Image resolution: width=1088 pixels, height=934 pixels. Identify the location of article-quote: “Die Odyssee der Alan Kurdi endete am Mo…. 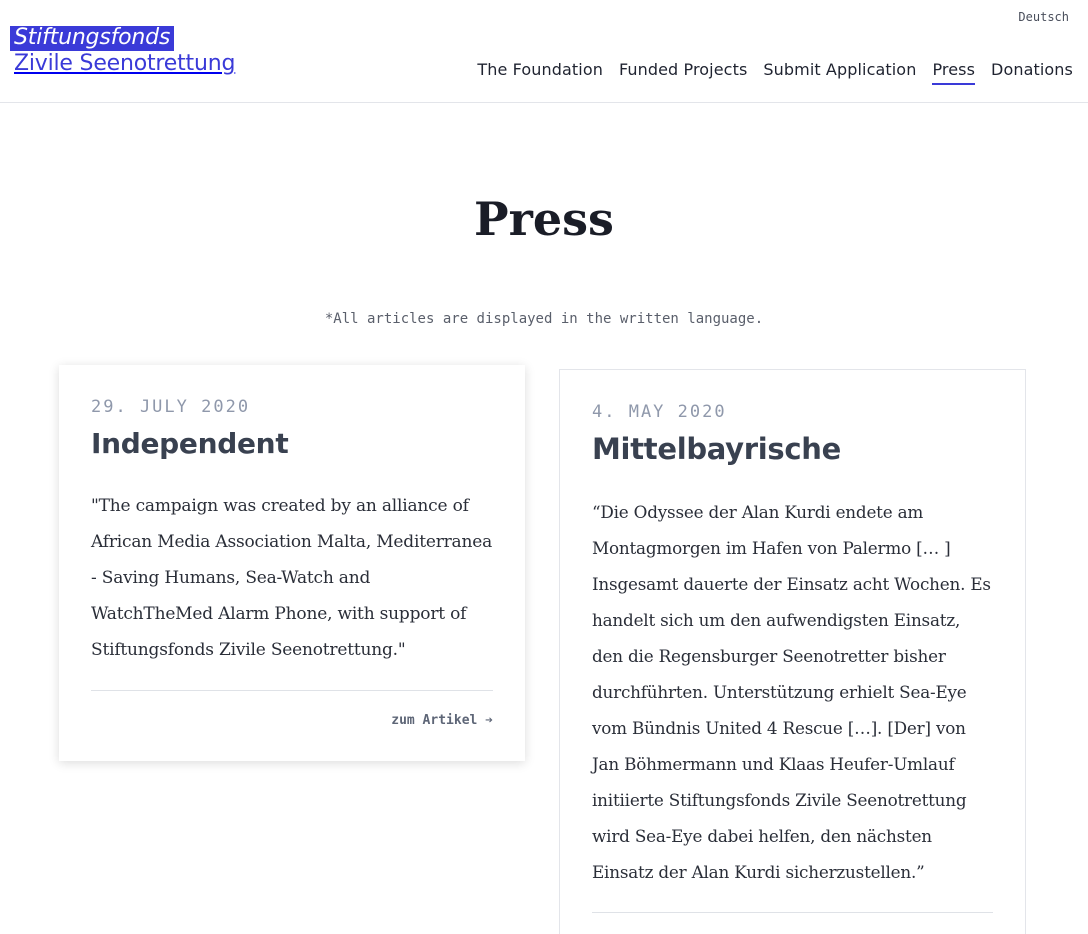
(791, 692).